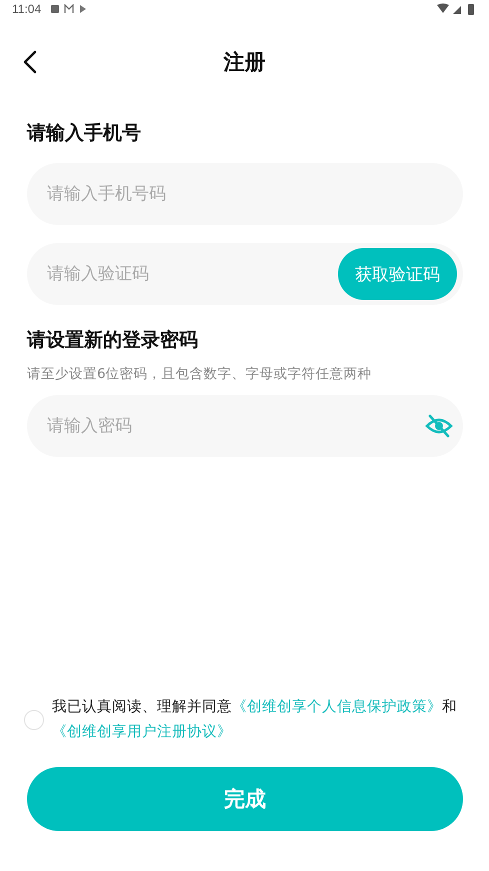 The width and height of the screenshot is (489, 871). Describe the element at coordinates (245, 62) in the screenshot. I see `page-title: 注册` at that location.